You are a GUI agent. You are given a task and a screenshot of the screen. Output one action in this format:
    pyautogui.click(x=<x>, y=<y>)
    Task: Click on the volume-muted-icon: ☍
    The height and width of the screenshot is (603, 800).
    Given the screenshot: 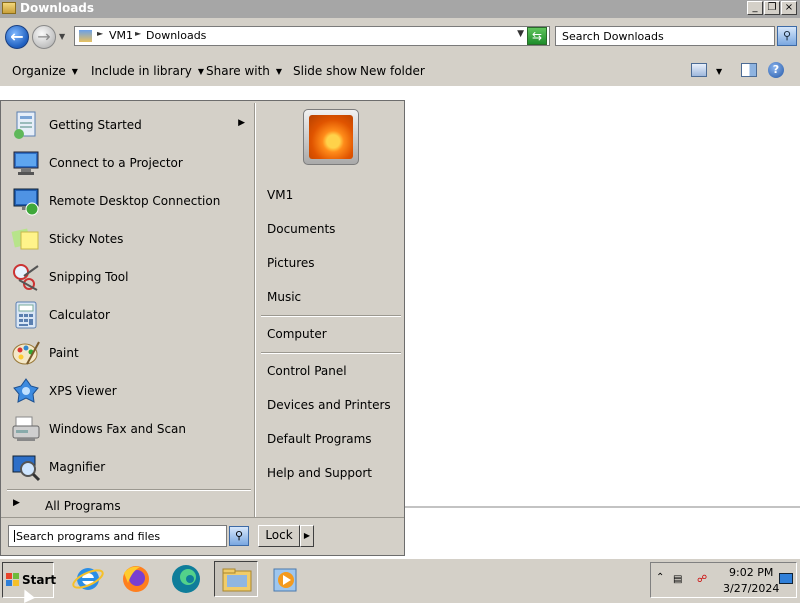 What is the action you would take?
    pyautogui.click(x=702, y=579)
    